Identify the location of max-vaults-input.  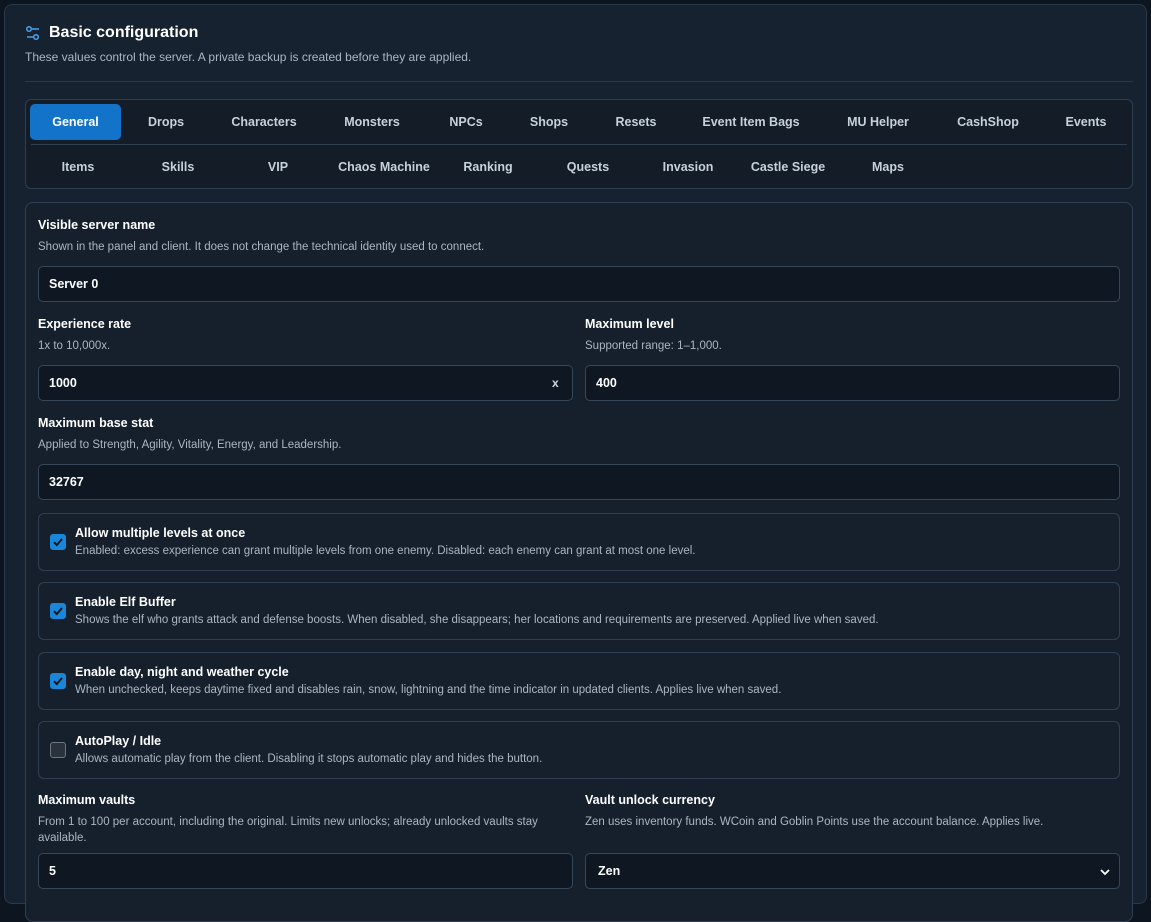
(305, 871).